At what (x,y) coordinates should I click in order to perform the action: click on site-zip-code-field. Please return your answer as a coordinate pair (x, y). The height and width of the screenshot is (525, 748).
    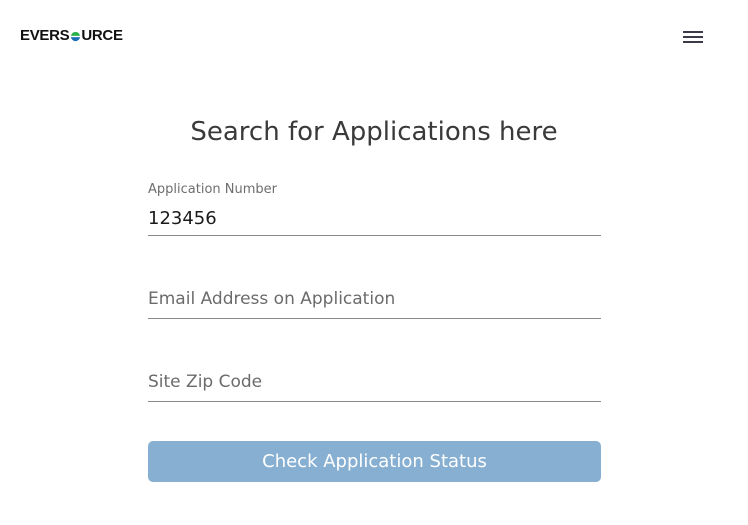
    Looking at the image, I should click on (374, 383).